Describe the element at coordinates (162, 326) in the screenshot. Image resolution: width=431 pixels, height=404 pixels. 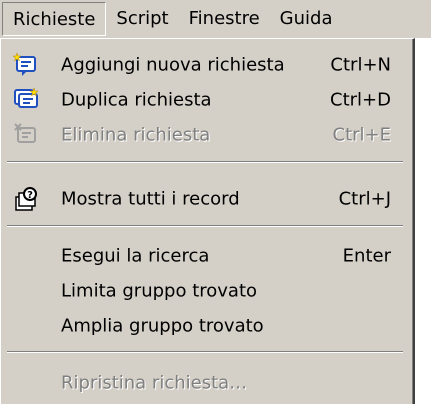
I see `menu-item-label: Amplia gruppo trovato` at that location.